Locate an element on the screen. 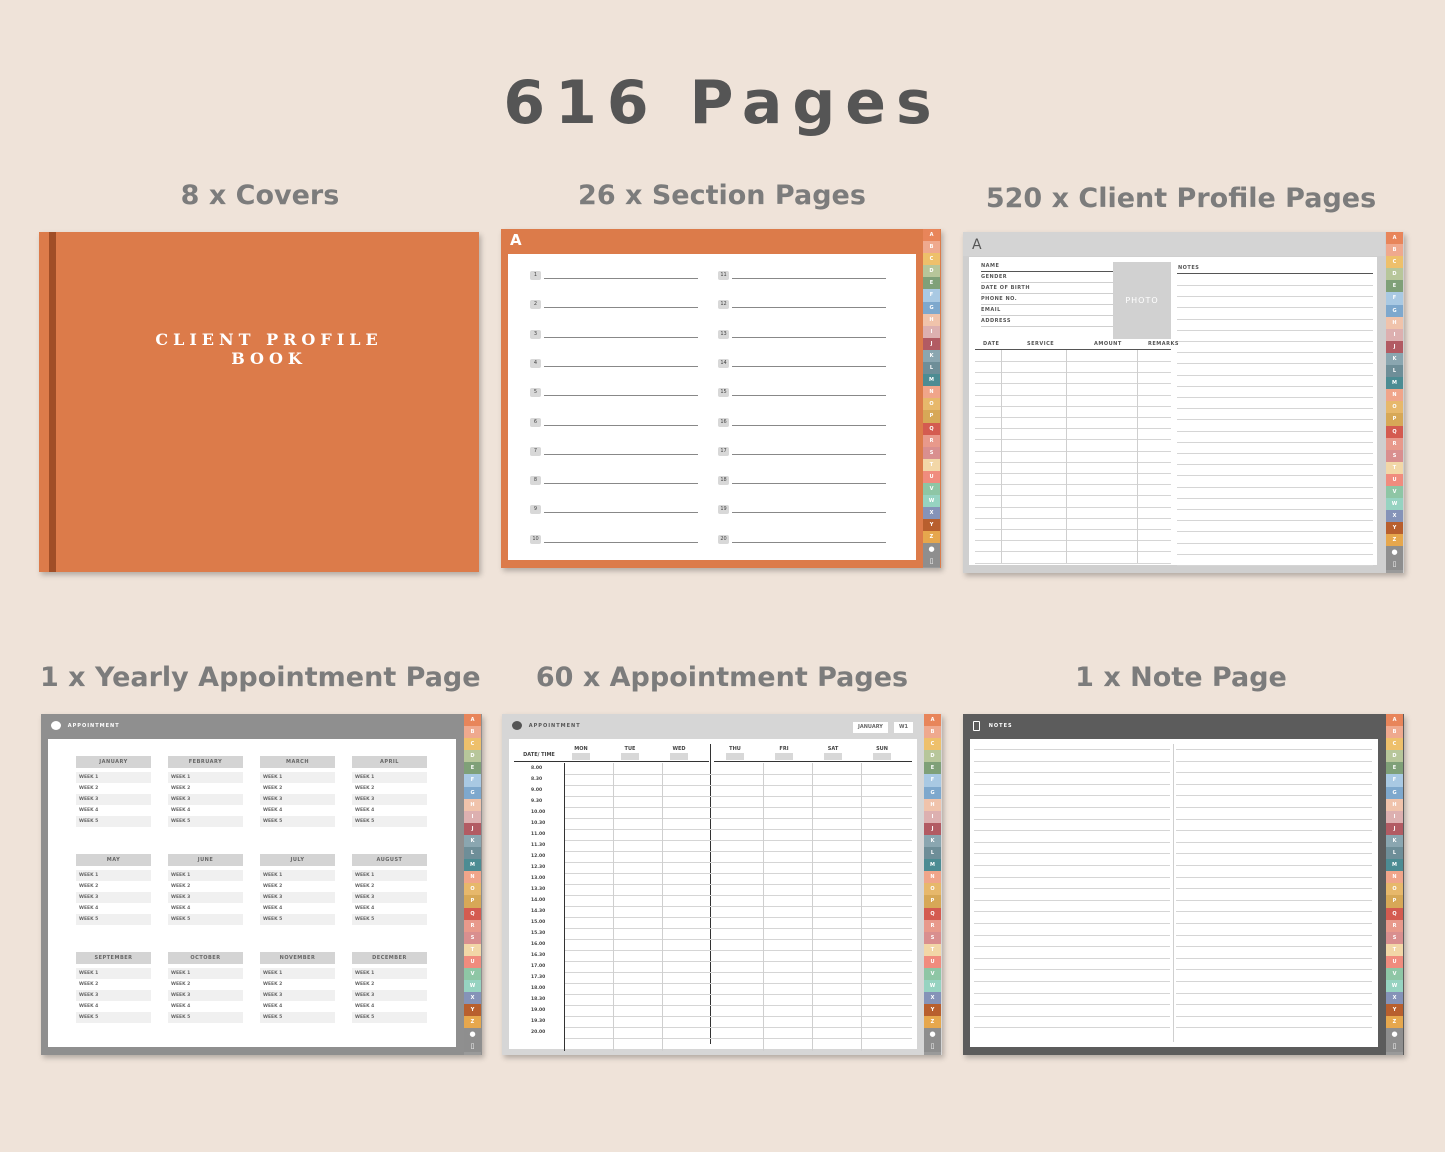 This screenshot has height=1152, width=1445. profile-field: ADDRESS is located at coordinates (1047, 321).